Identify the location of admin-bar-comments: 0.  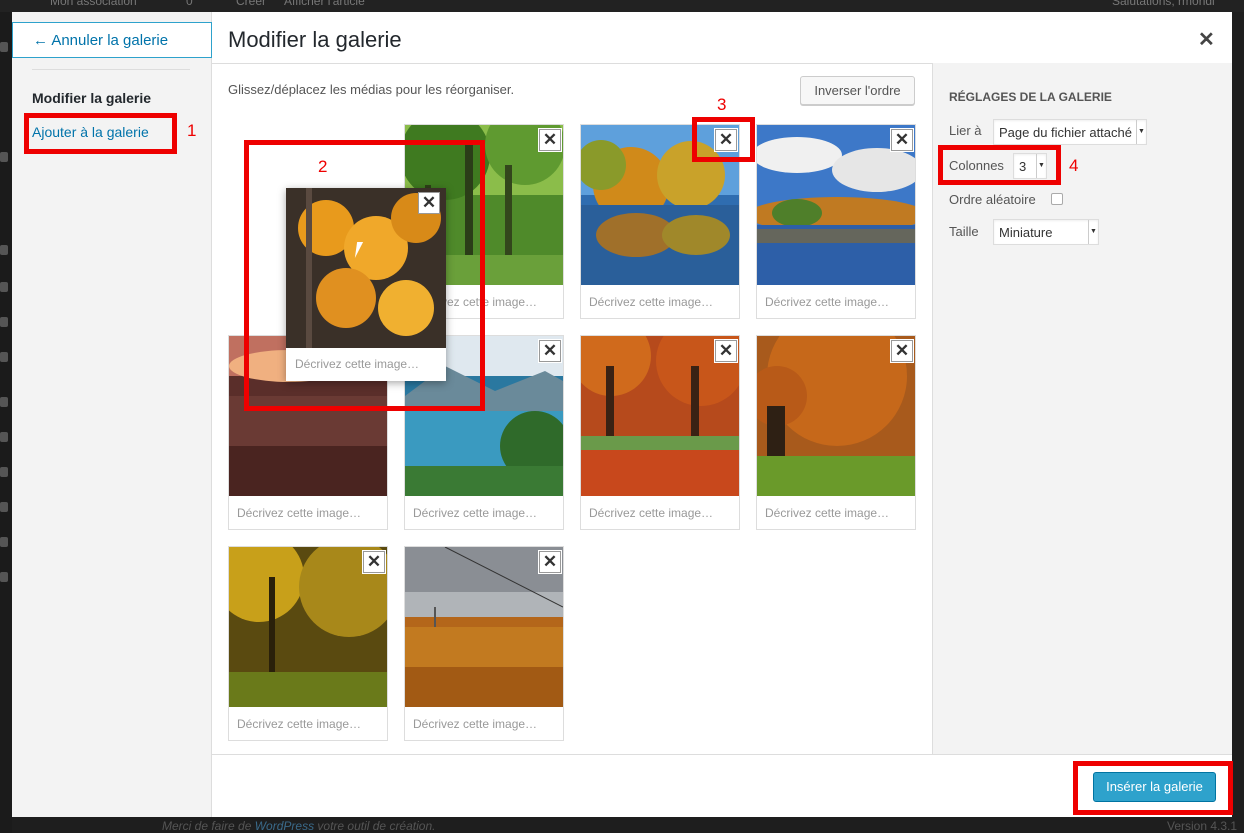
(189, 4).